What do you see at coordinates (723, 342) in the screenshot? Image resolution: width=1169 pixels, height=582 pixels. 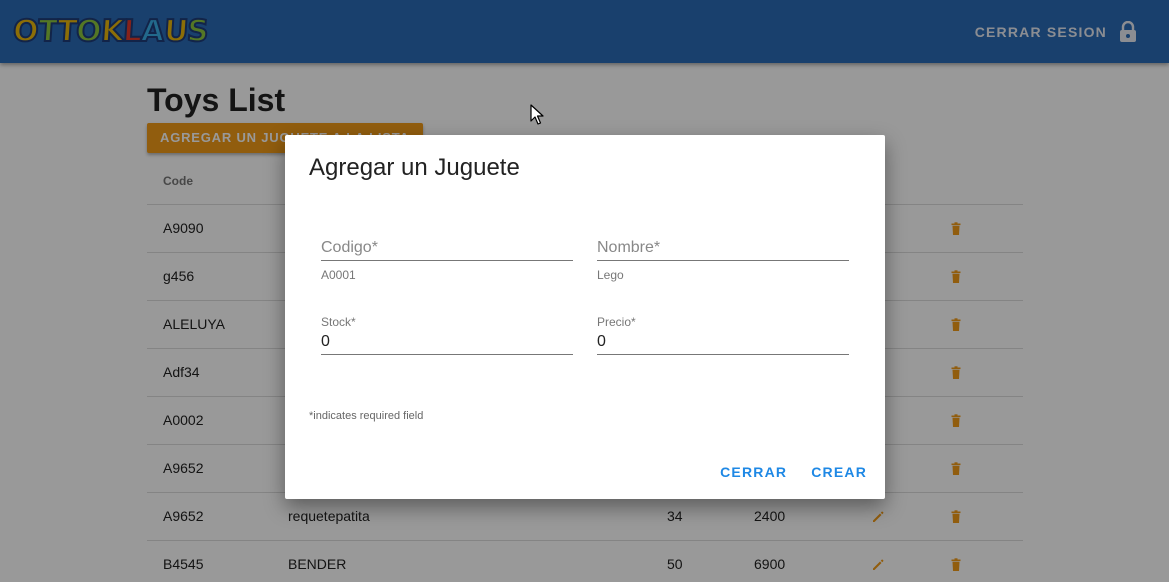 I see `precio-input` at bounding box center [723, 342].